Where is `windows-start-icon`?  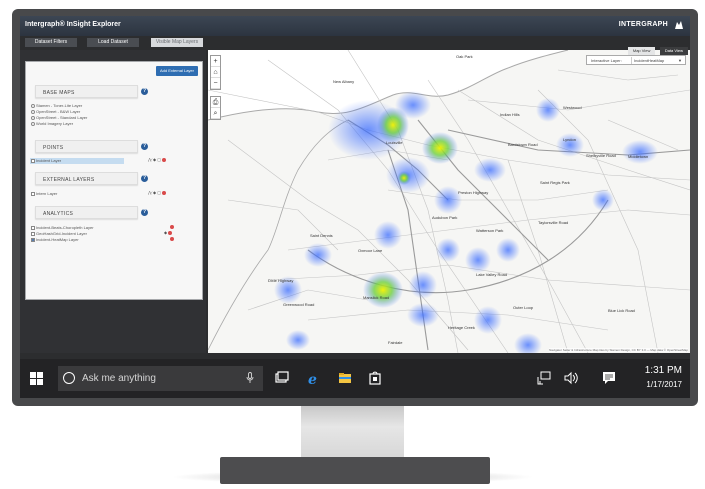
windows-start-icon is located at coordinates (36, 378).